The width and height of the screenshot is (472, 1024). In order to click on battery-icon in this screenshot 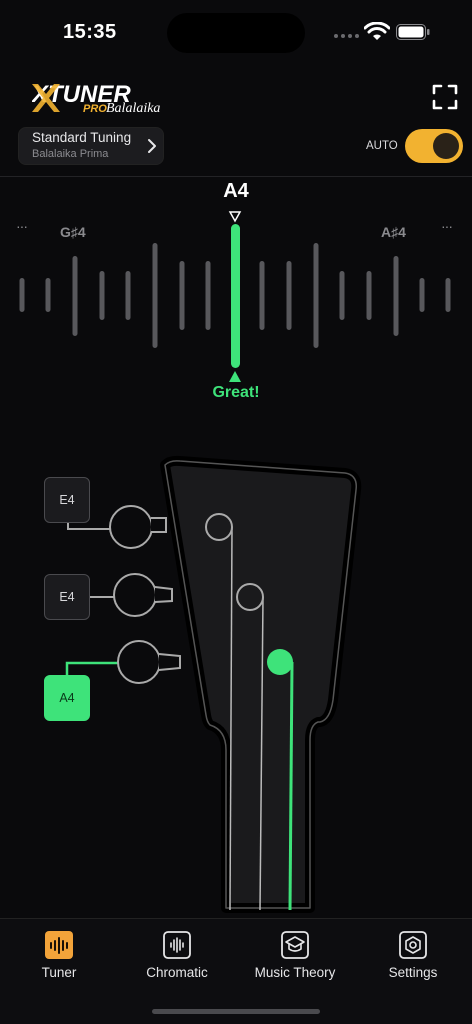, I will do `click(413, 32)`.